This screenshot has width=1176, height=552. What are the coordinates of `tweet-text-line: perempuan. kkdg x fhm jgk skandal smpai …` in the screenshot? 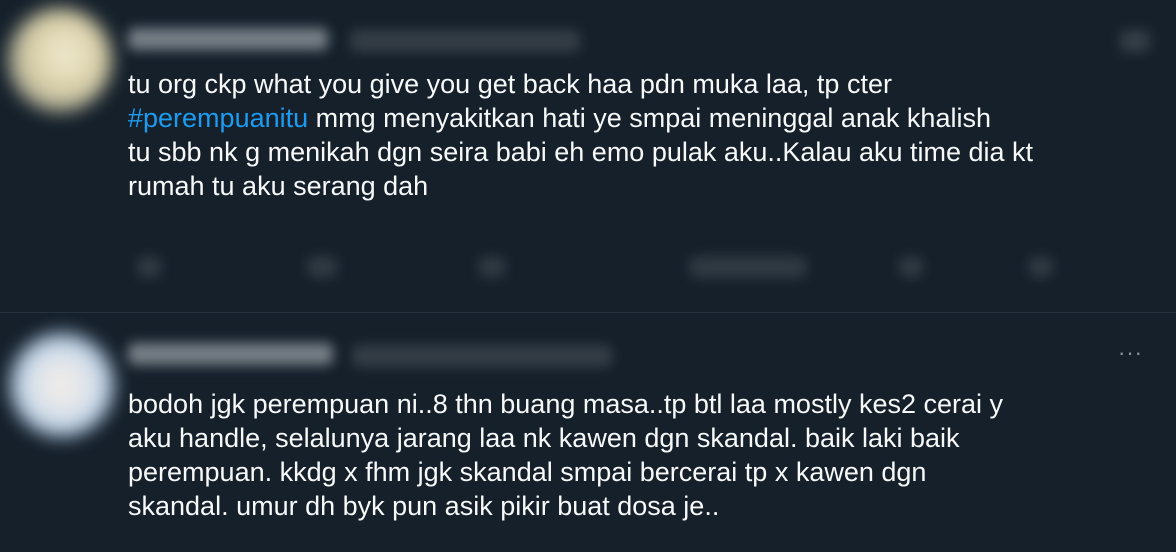 It's located at (527, 472).